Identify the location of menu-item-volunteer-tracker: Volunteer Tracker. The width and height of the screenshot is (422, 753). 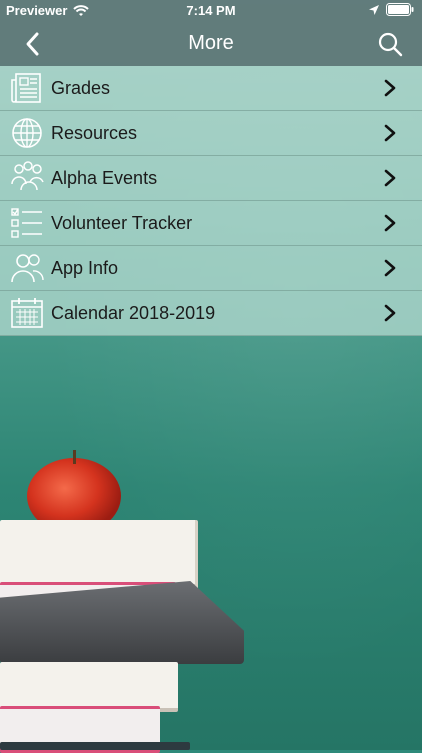
(211, 223).